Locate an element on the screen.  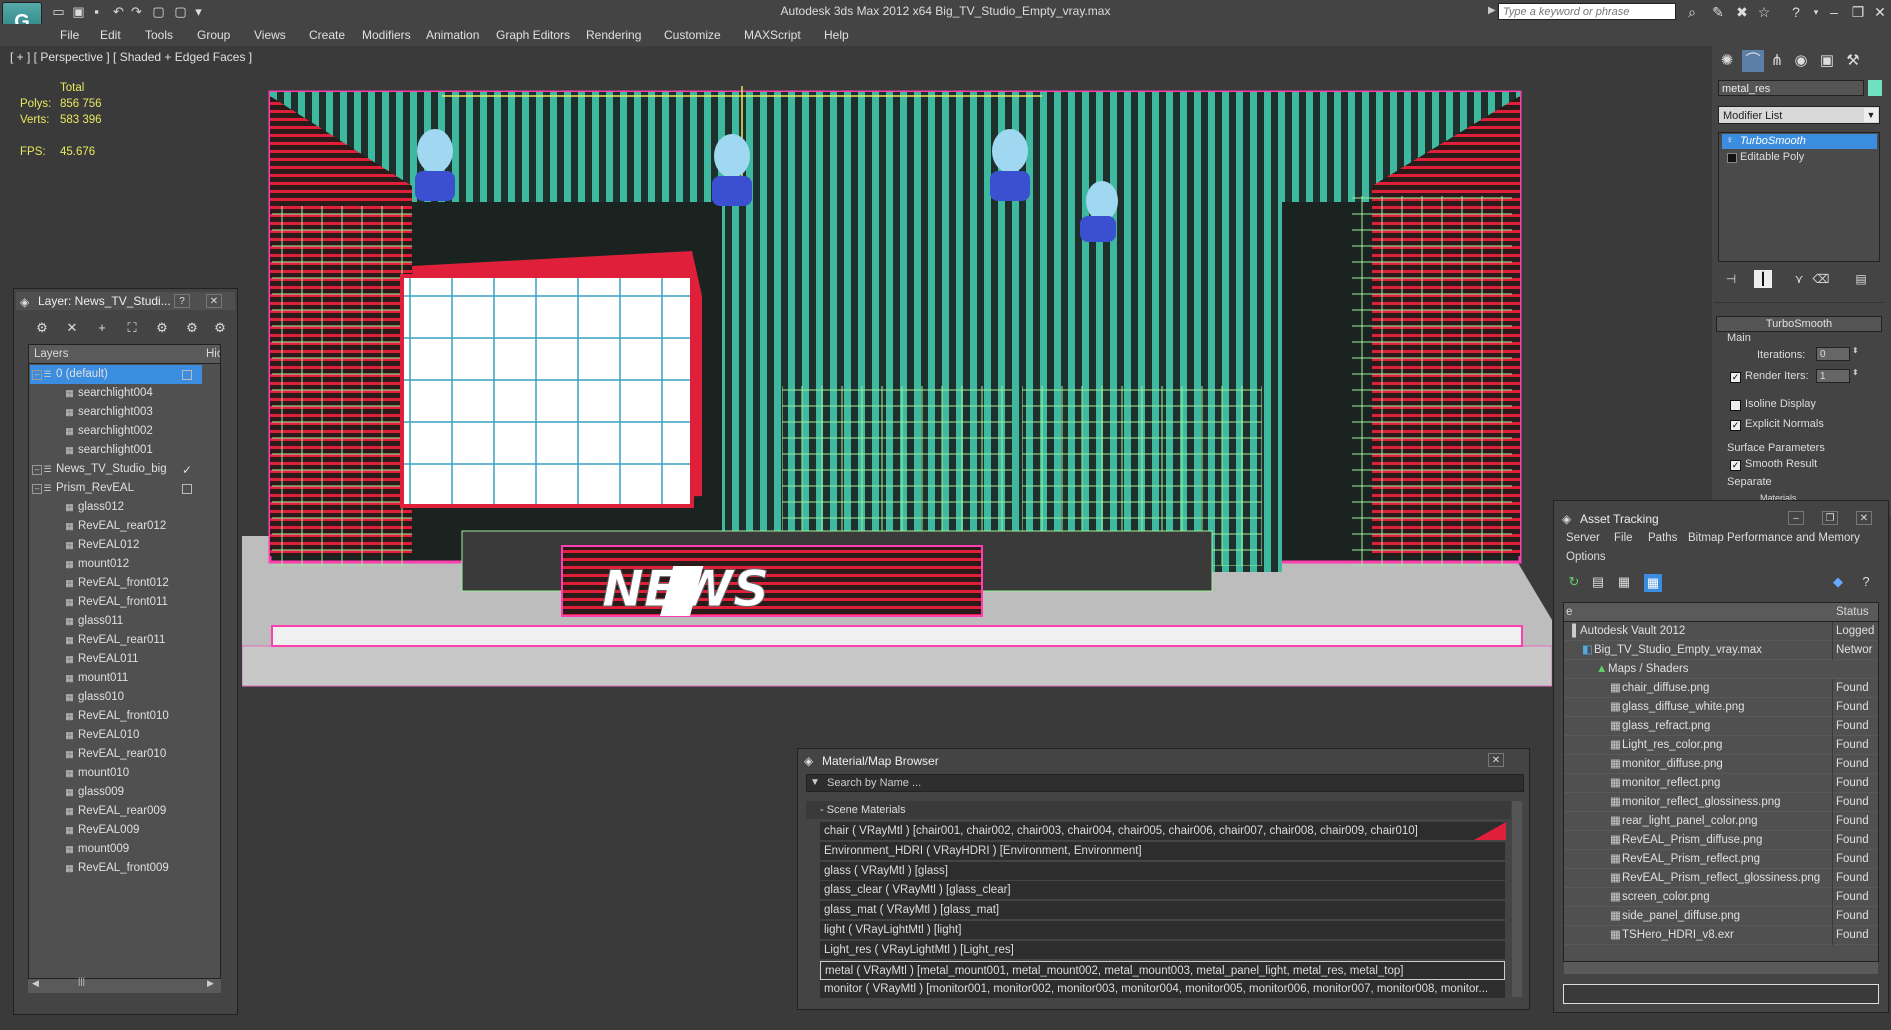
layer-row: ▦ glass012 is located at coordinates (127, 507).